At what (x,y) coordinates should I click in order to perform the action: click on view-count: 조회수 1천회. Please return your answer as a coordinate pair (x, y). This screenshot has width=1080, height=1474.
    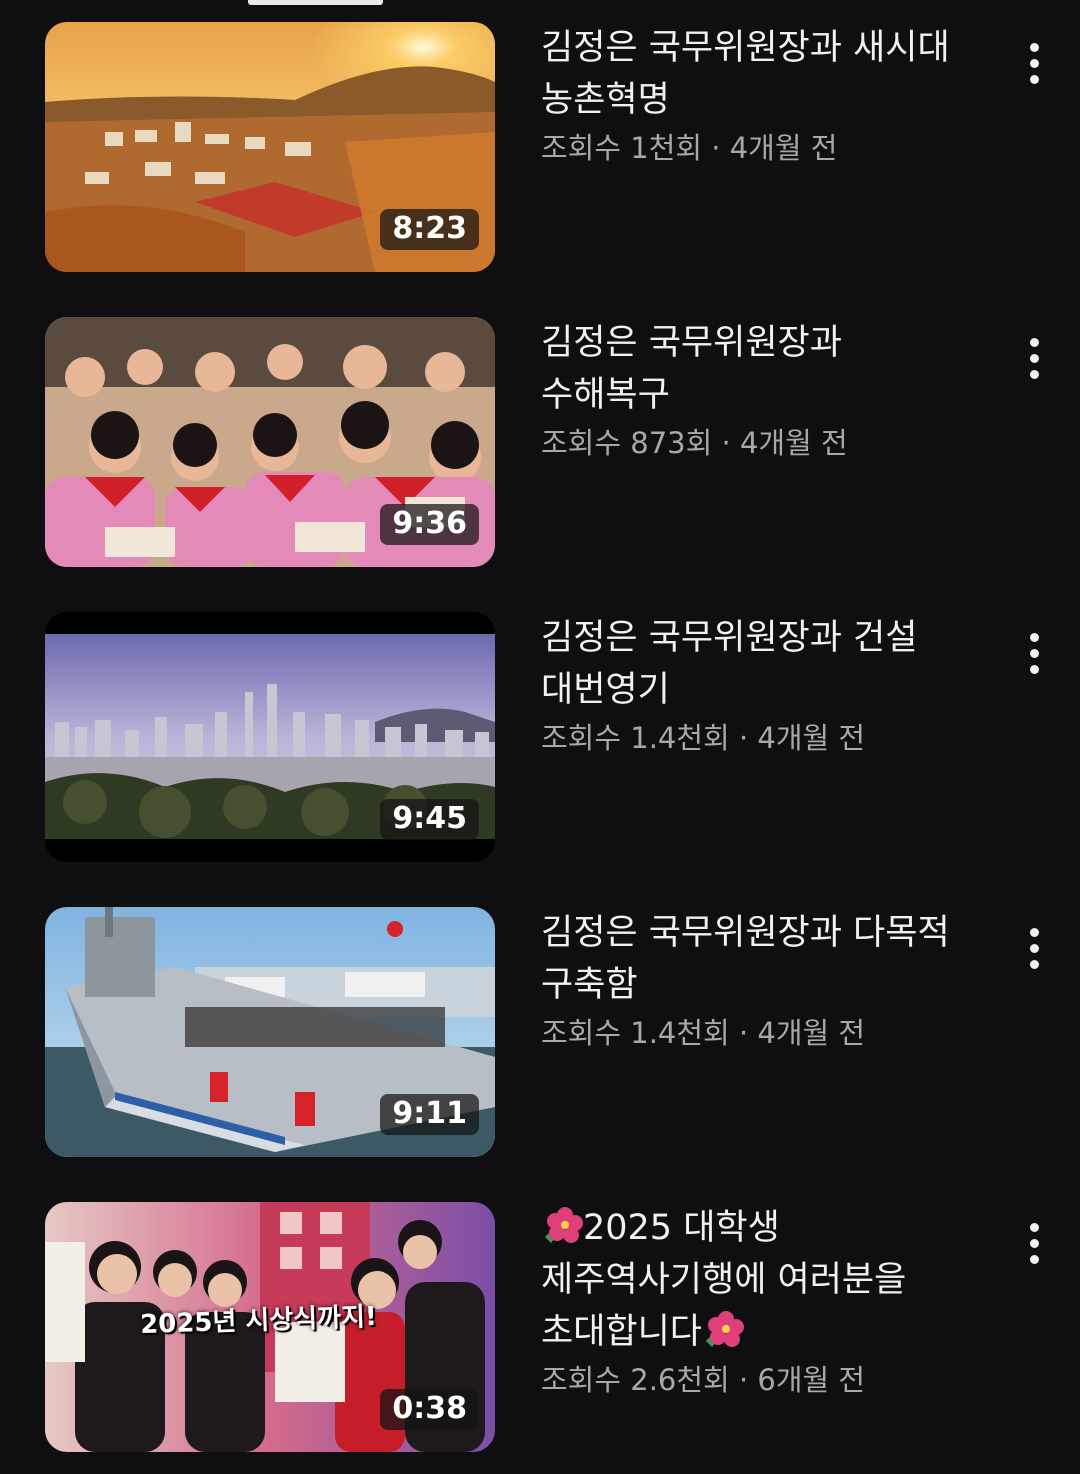
    Looking at the image, I should click on (622, 148).